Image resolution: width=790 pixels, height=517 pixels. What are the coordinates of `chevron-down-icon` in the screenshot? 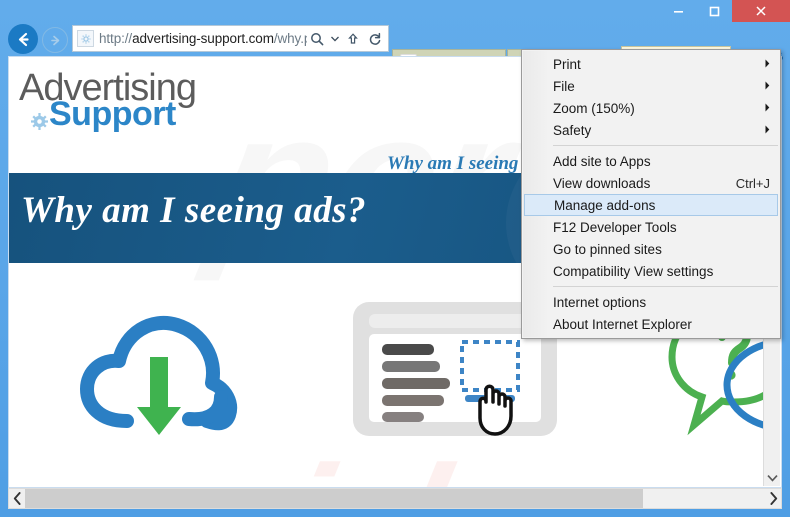 It's located at (335, 39).